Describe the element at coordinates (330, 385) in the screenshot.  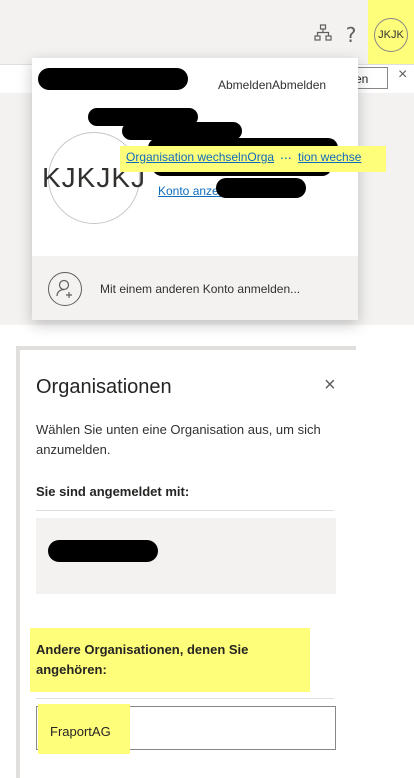
I see `close-icon: ×` at that location.